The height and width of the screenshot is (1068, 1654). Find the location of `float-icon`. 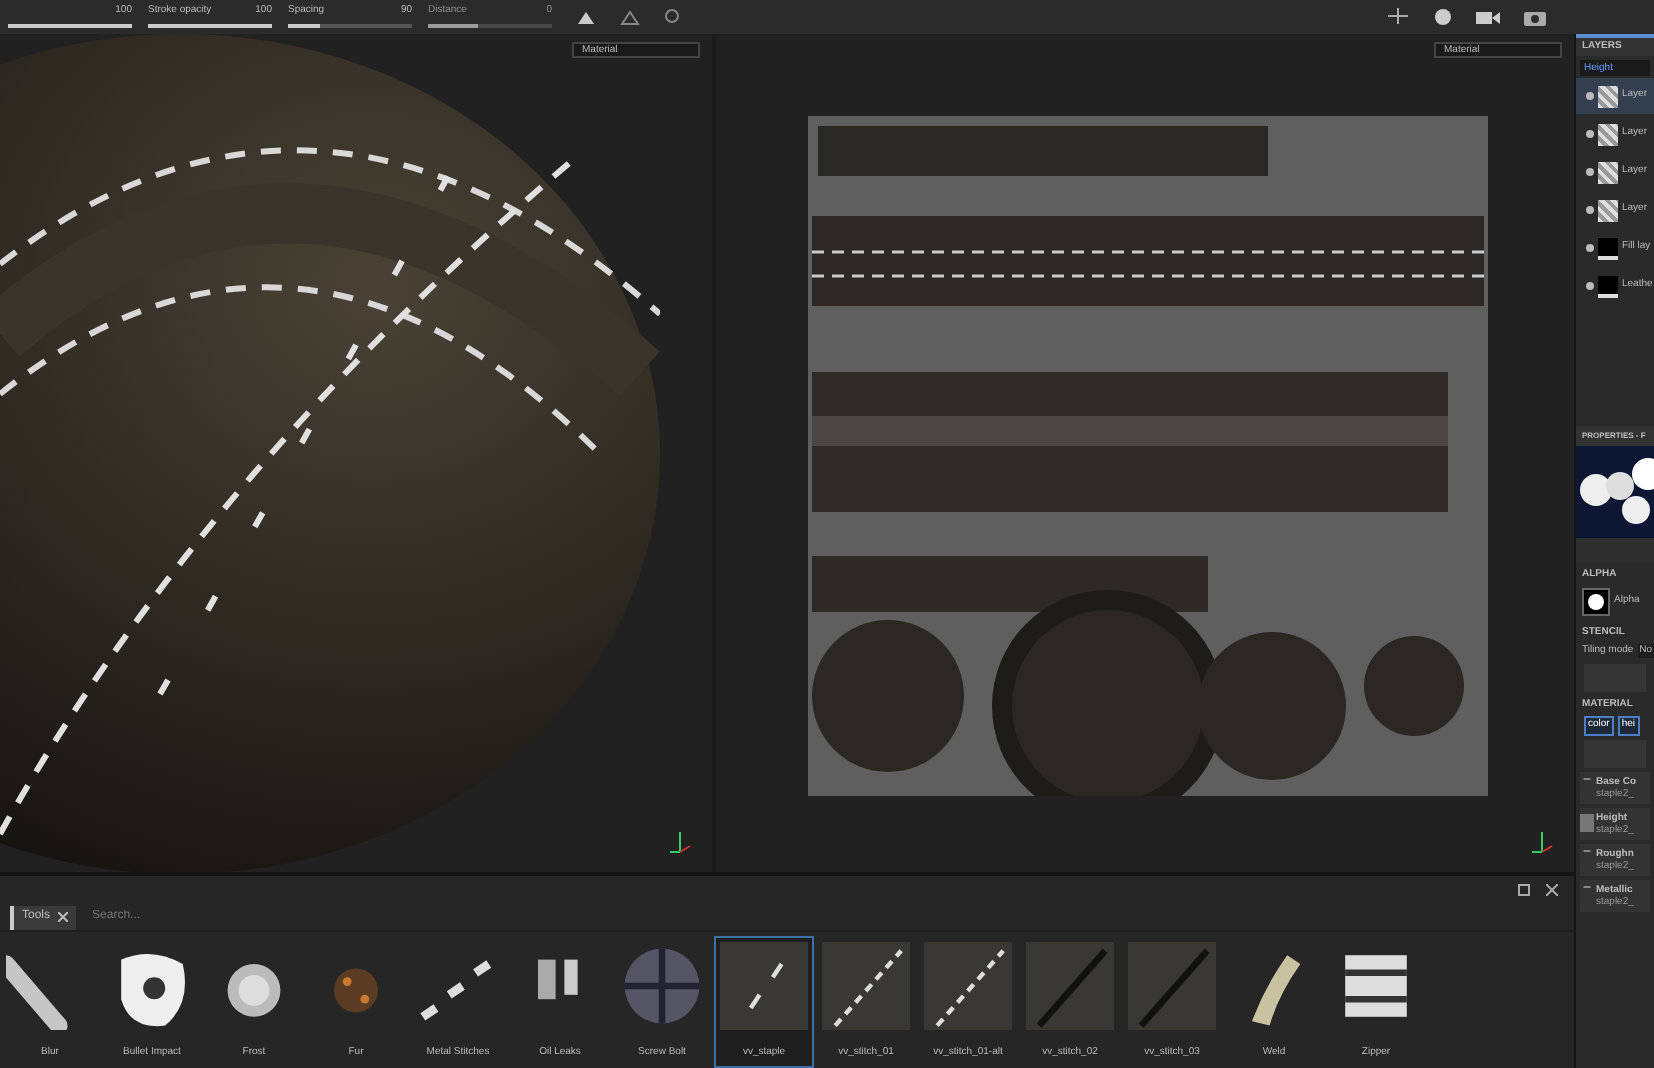

float-icon is located at coordinates (1524, 890).